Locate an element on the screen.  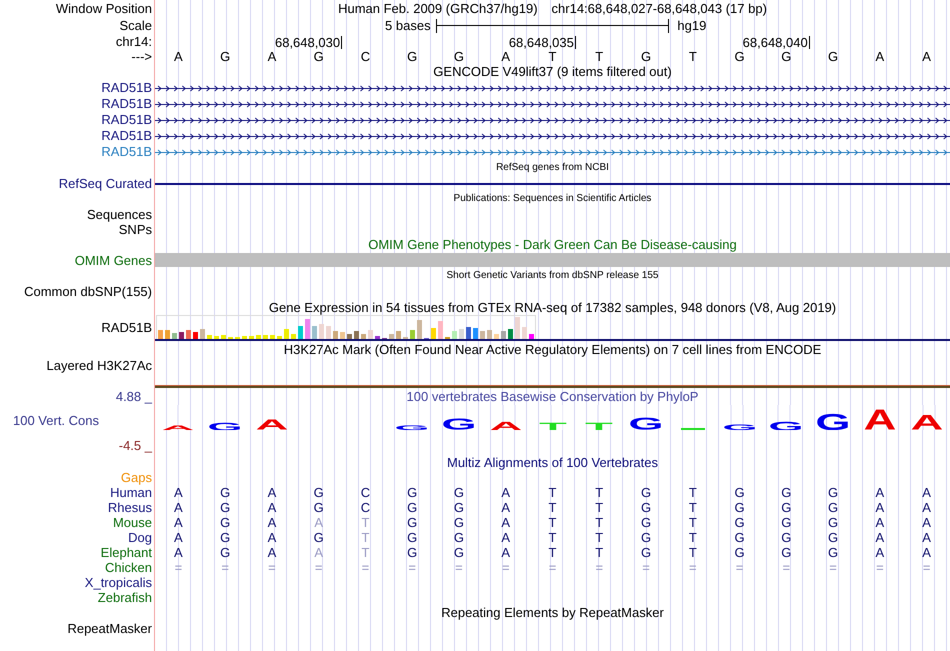
row-label: Window Position is located at coordinates (104, 9).